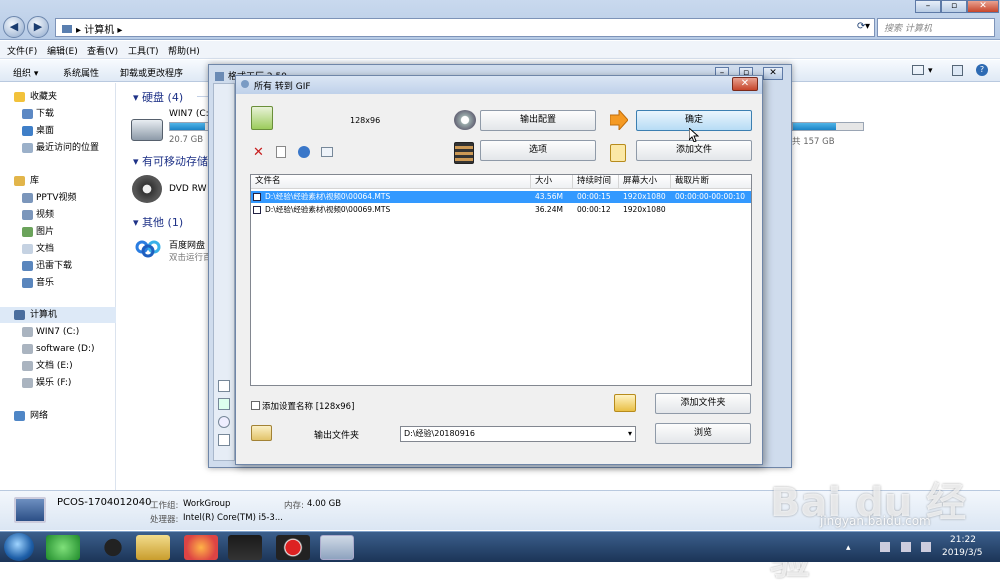 The height and width of the screenshot is (586, 1000). I want to click on pictures-icon, so click(27, 232).